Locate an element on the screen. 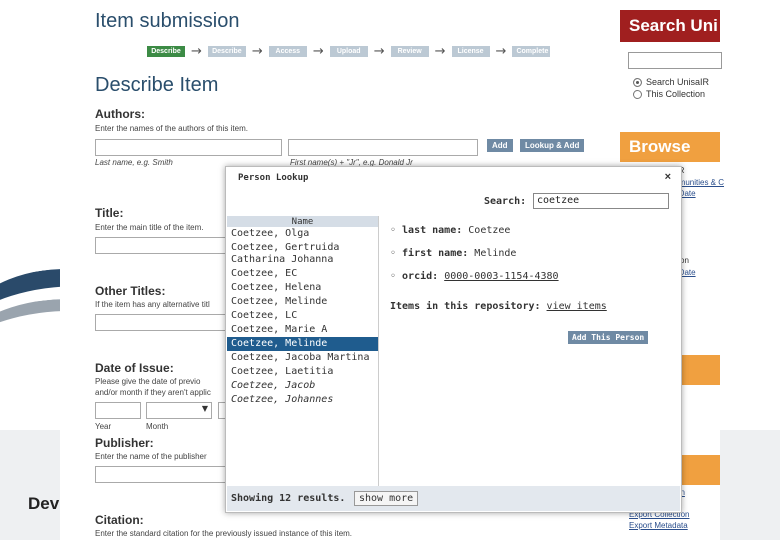  year-label: Year is located at coordinates (103, 426).